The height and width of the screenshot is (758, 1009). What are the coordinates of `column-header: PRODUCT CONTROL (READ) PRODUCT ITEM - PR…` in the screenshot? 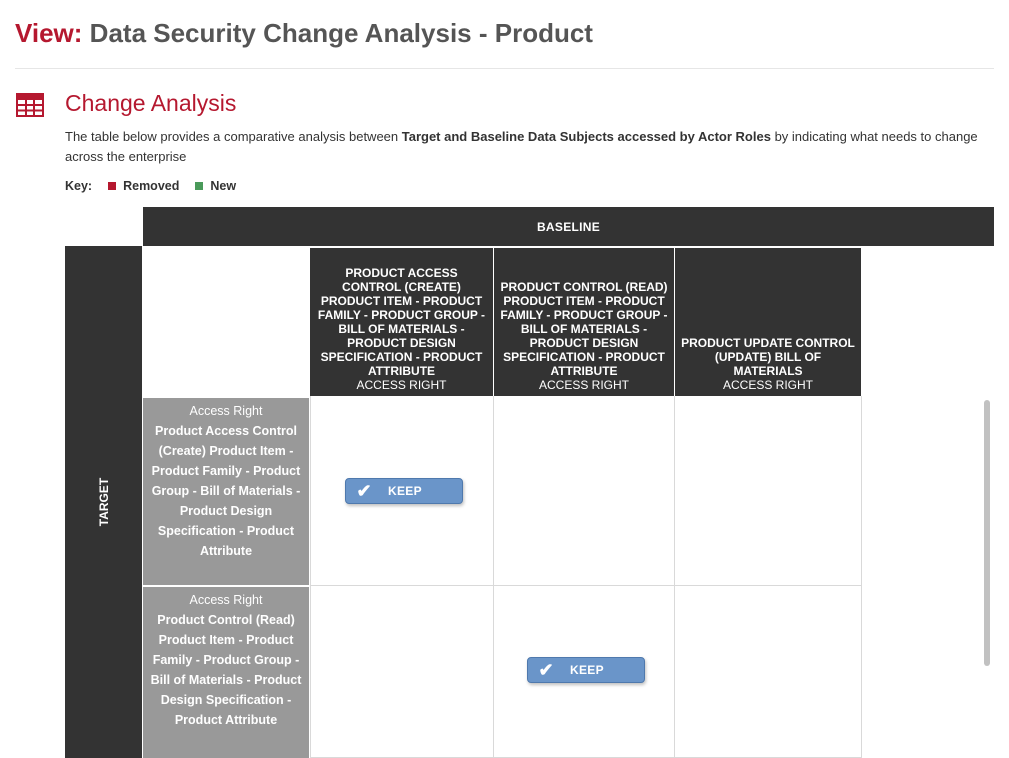 It's located at (584, 322).